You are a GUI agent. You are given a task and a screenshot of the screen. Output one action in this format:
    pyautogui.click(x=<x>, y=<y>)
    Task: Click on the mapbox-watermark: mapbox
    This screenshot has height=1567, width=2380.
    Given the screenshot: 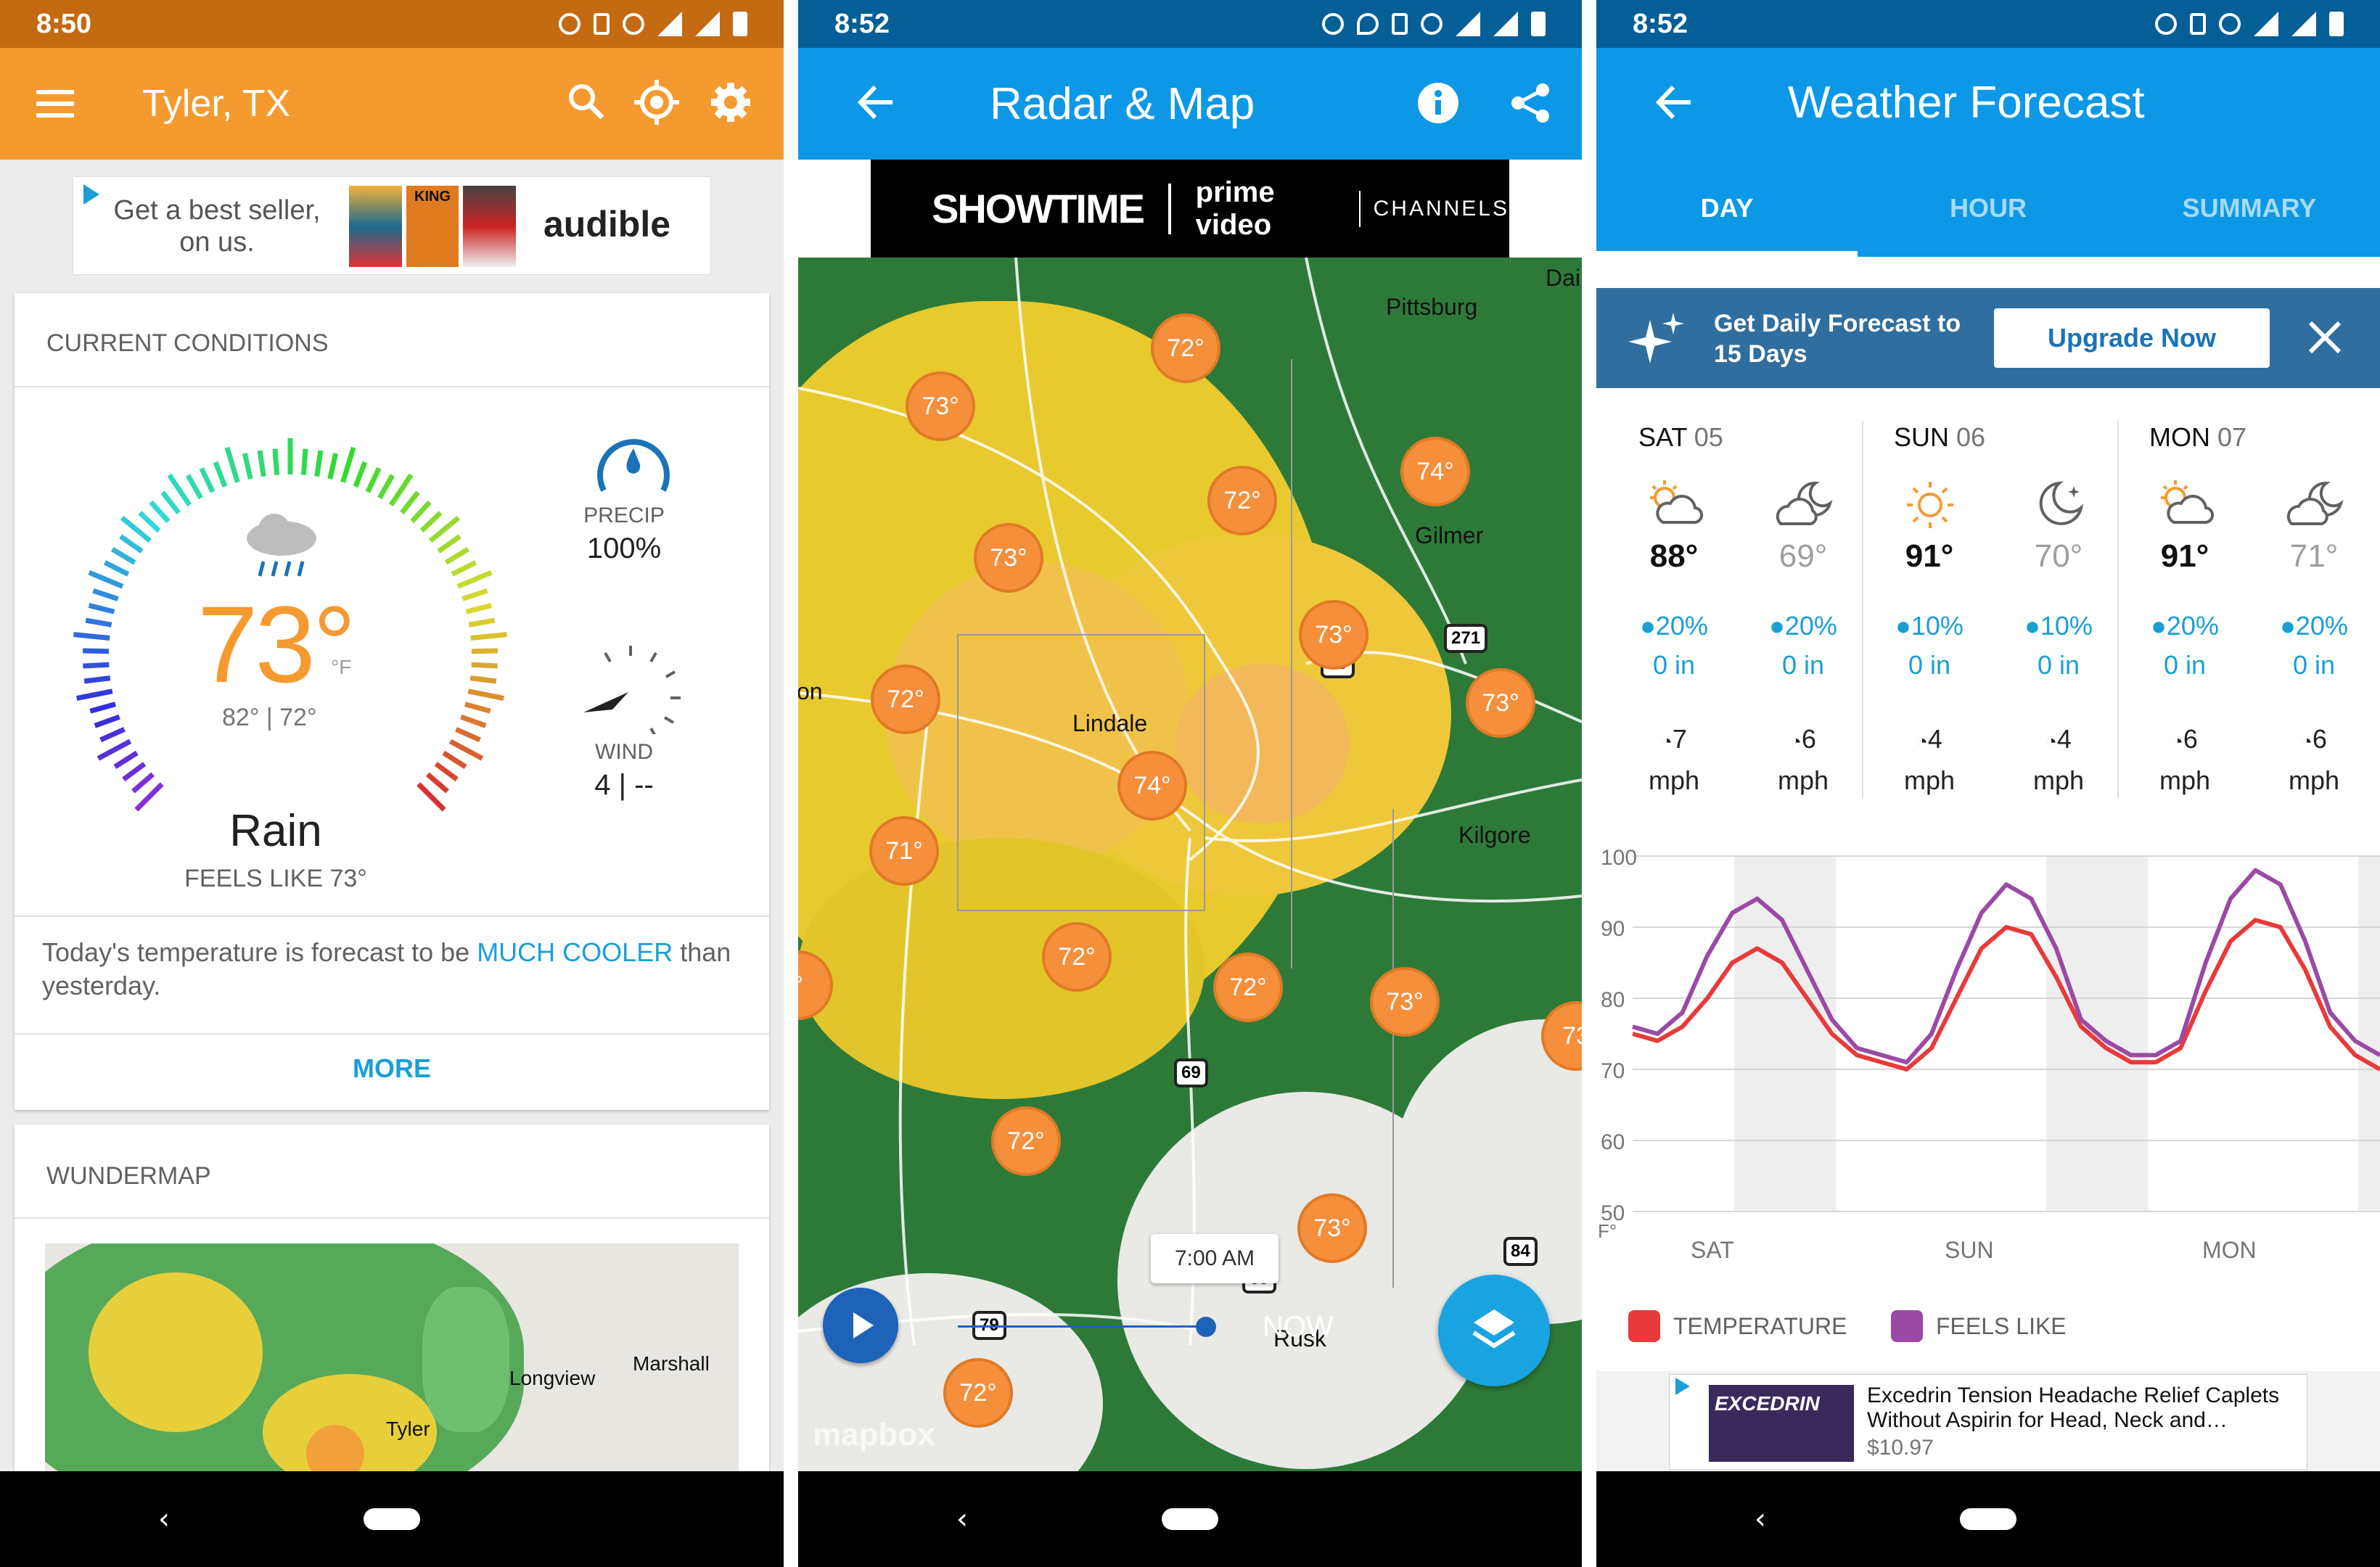 What is the action you would take?
    pyautogui.click(x=874, y=1434)
    